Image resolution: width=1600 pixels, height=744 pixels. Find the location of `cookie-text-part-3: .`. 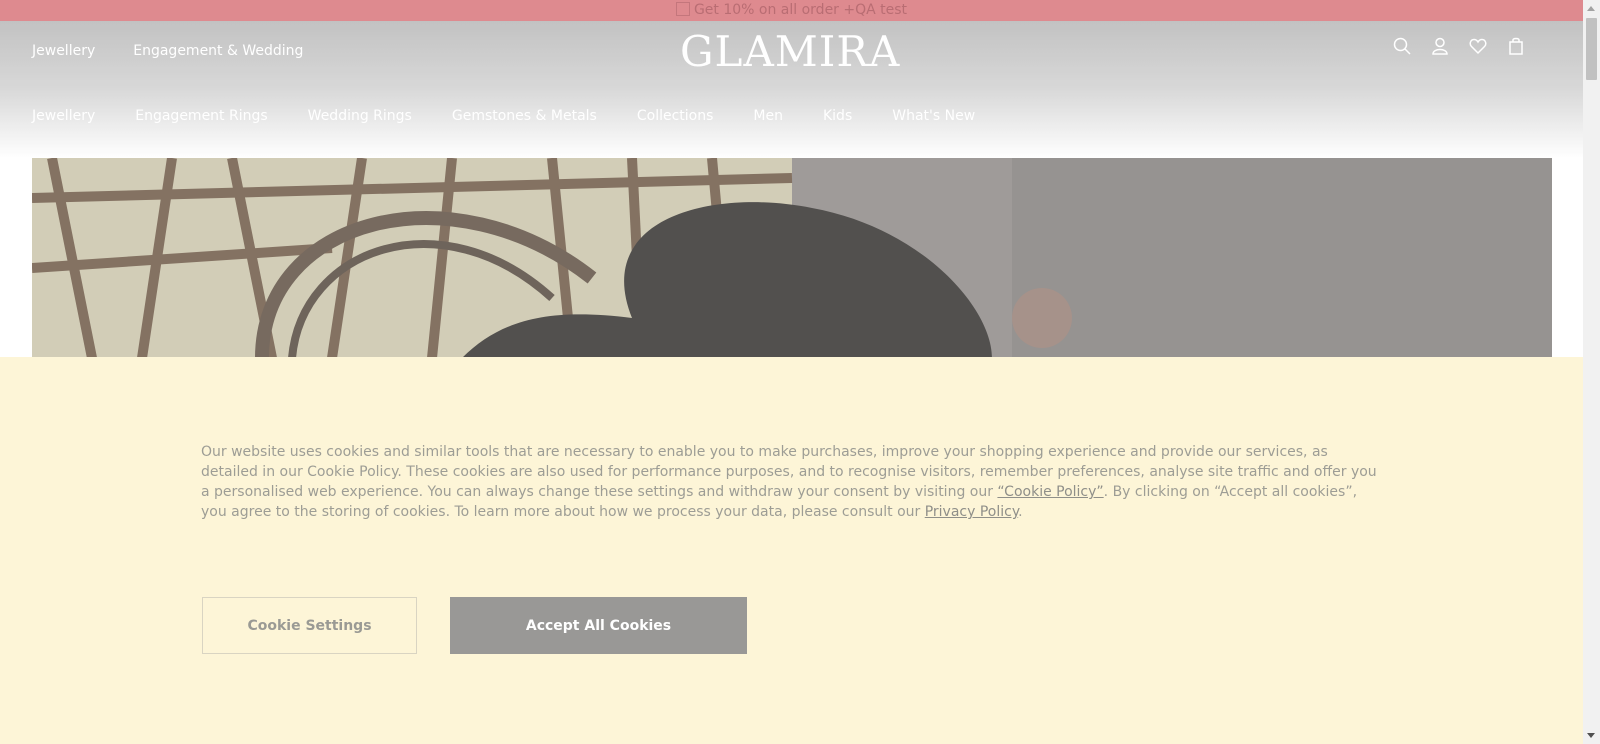

cookie-text-part-3: . is located at coordinates (1020, 512).